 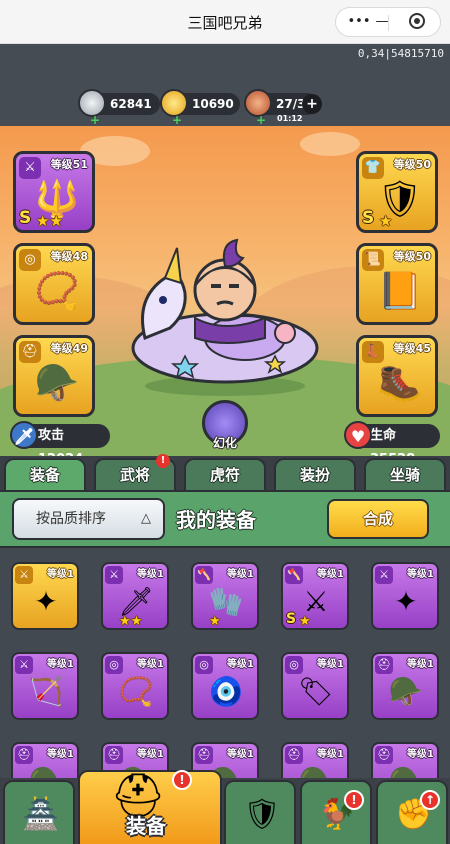 I want to click on inventory-item: ◎ 等级1 🧿, so click(x=225, y=686).